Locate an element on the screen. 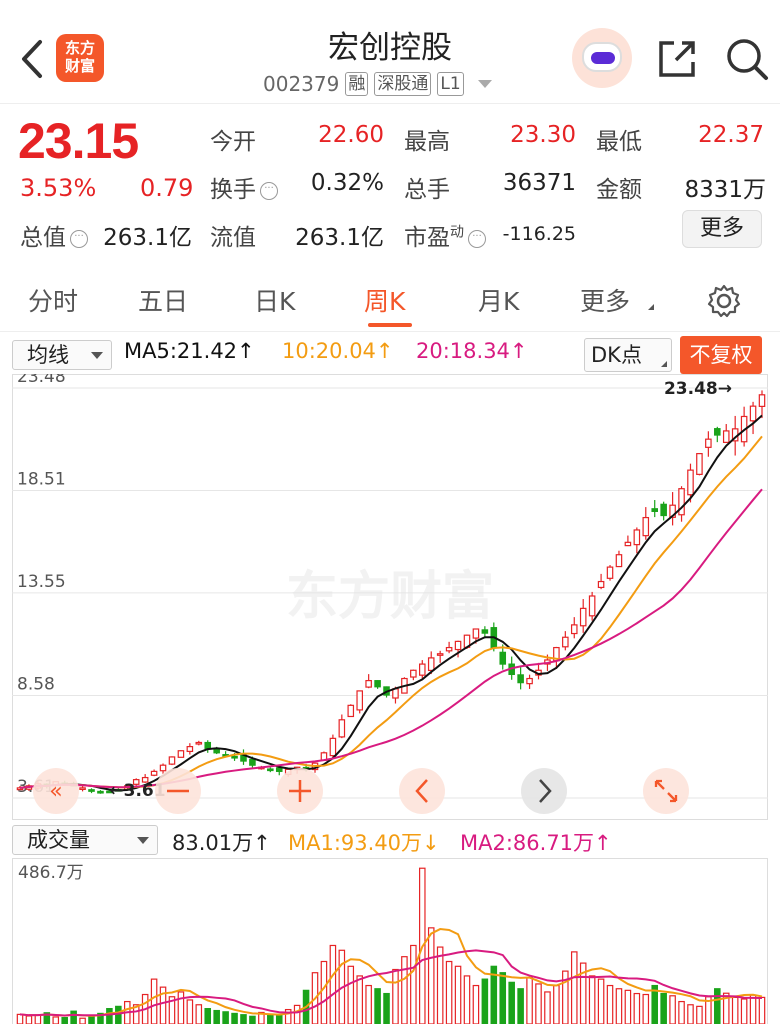  turnover-label: 换手 ··· is located at coordinates (244, 187).